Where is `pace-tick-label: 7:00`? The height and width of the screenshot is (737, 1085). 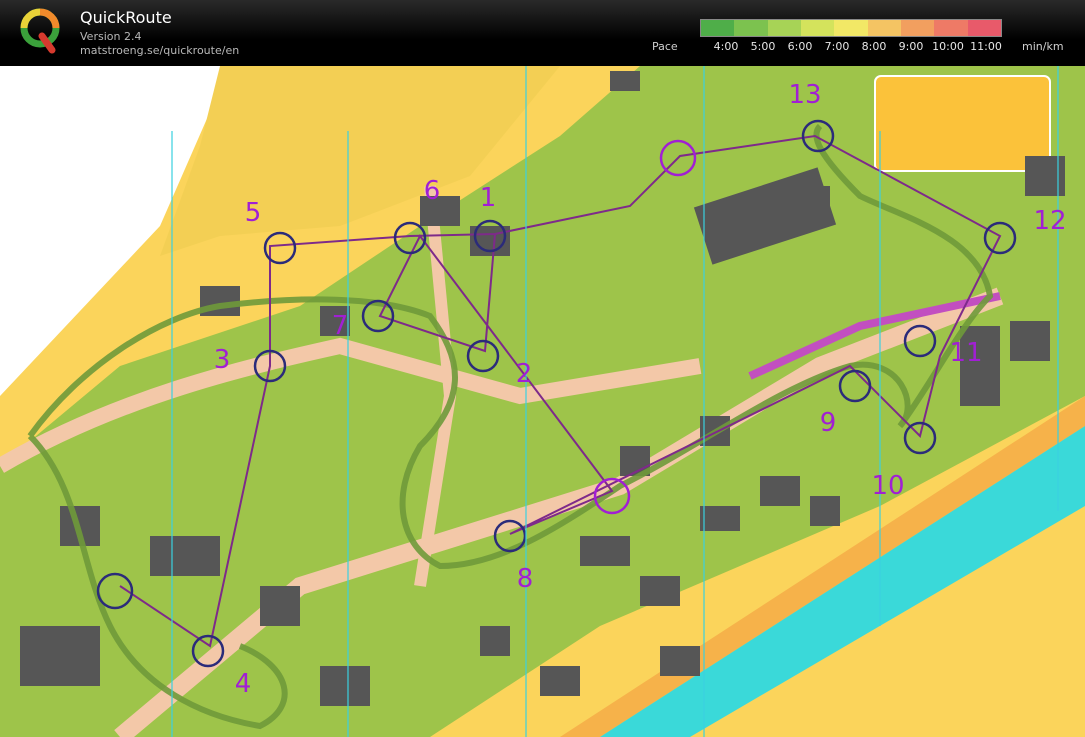
pace-tick-label: 7:00 is located at coordinates (837, 46).